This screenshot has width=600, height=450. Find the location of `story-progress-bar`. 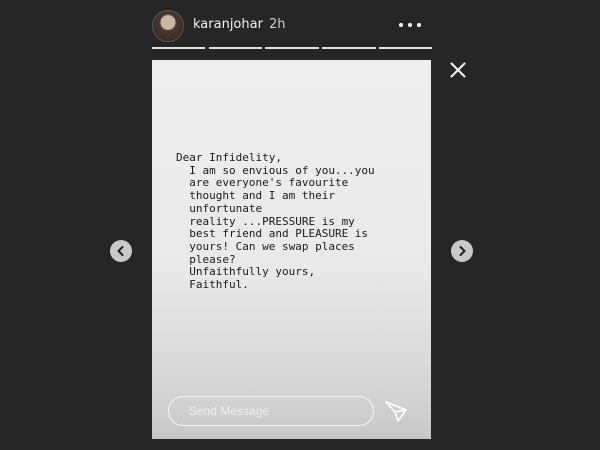

story-progress-bar is located at coordinates (292, 48).